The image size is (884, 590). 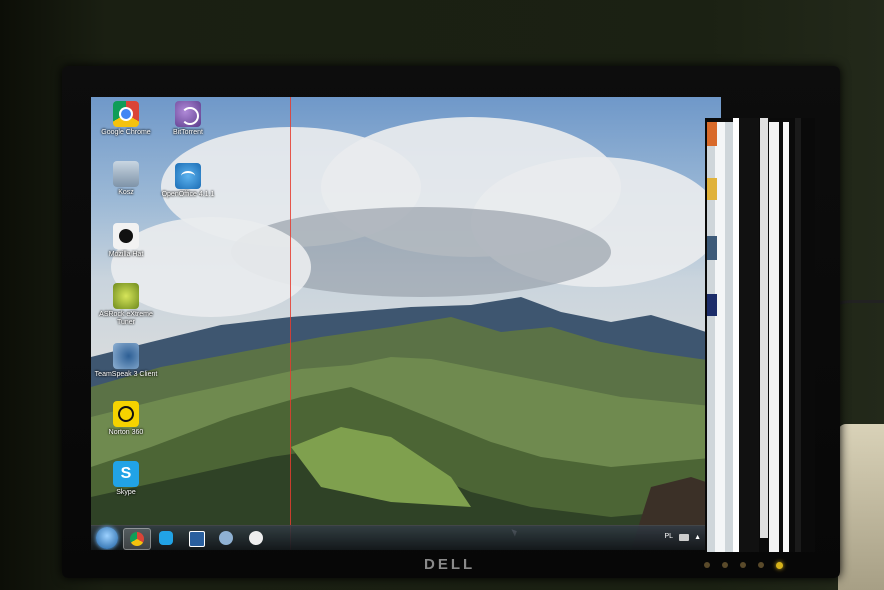 I want to click on tray-language: PL, so click(x=668, y=536).